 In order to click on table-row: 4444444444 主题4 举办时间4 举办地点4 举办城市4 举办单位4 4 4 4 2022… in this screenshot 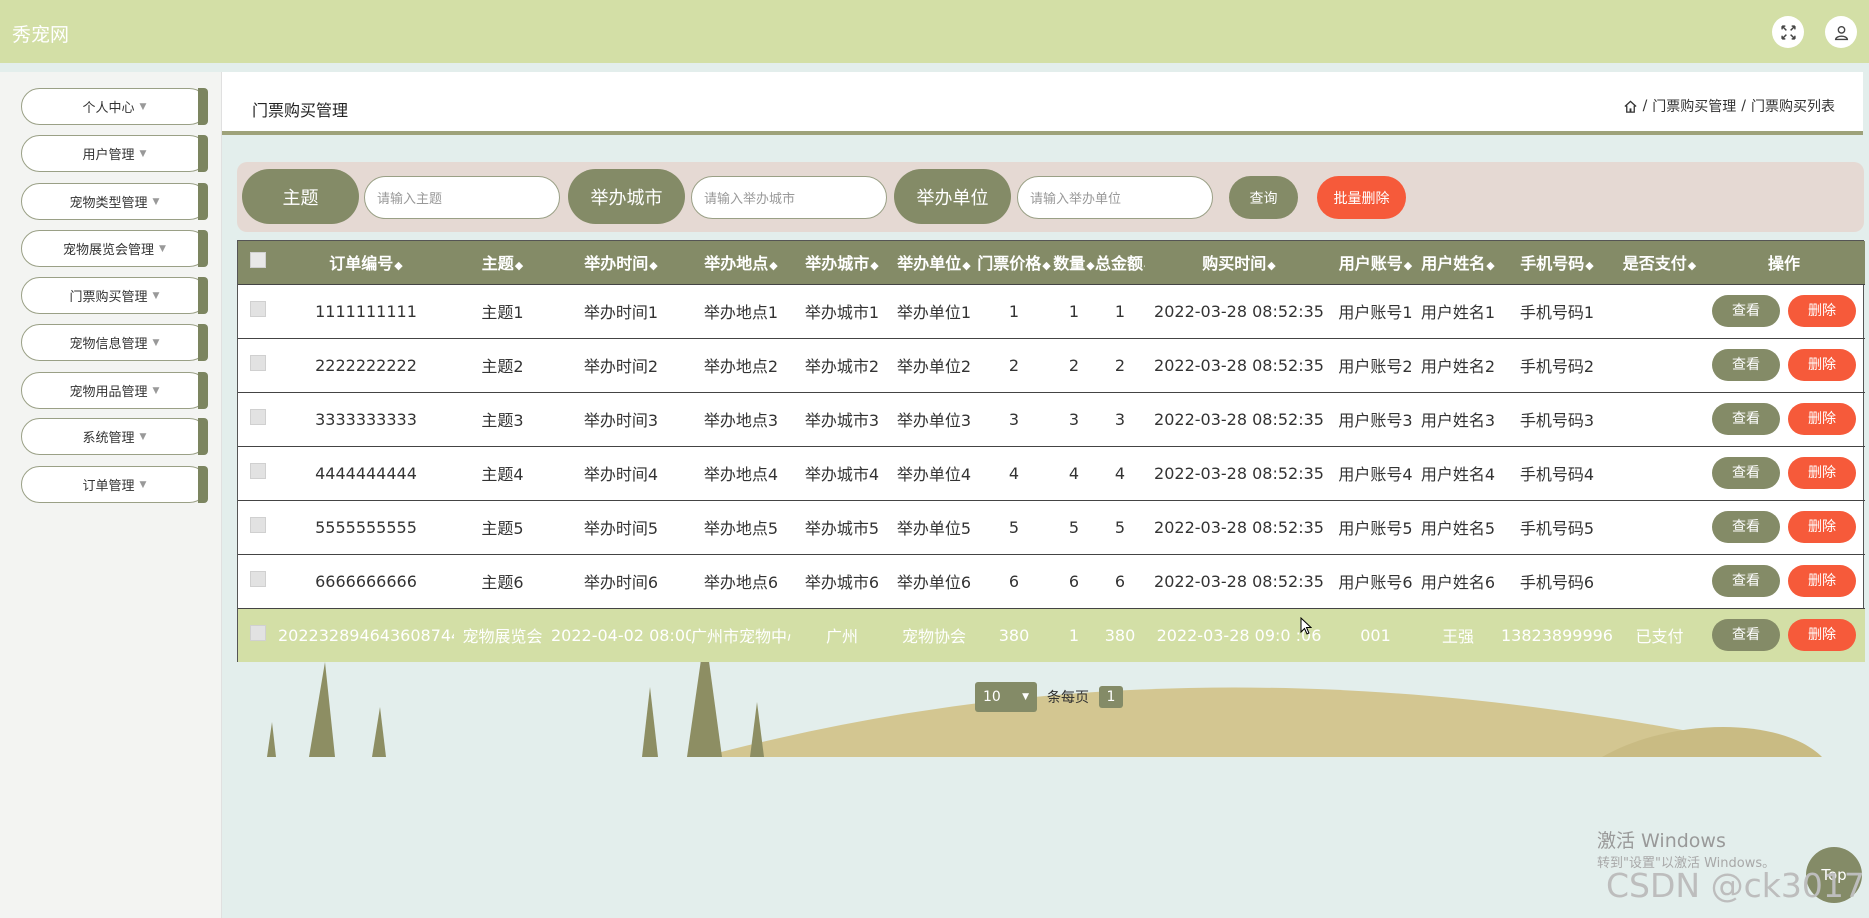, I will do `click(1051, 473)`.